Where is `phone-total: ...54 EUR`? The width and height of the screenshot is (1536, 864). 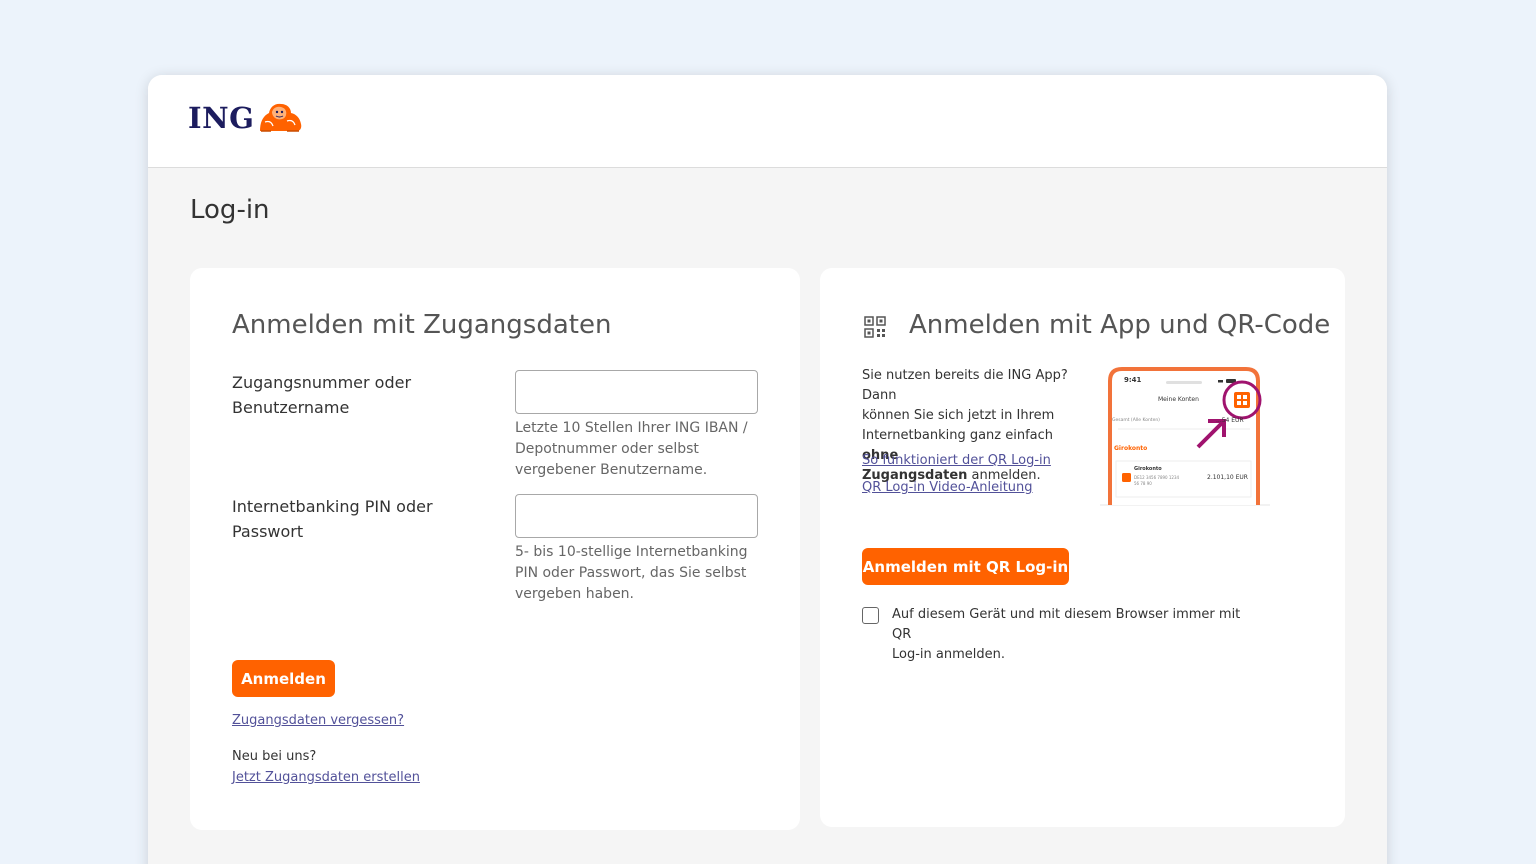 phone-total: ...54 EUR is located at coordinates (1230, 420).